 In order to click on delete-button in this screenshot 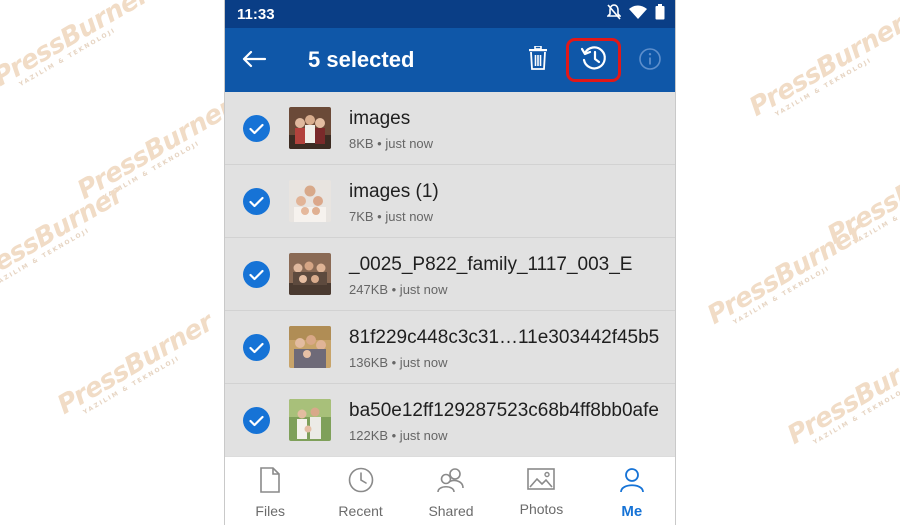, I will do `click(538, 60)`.